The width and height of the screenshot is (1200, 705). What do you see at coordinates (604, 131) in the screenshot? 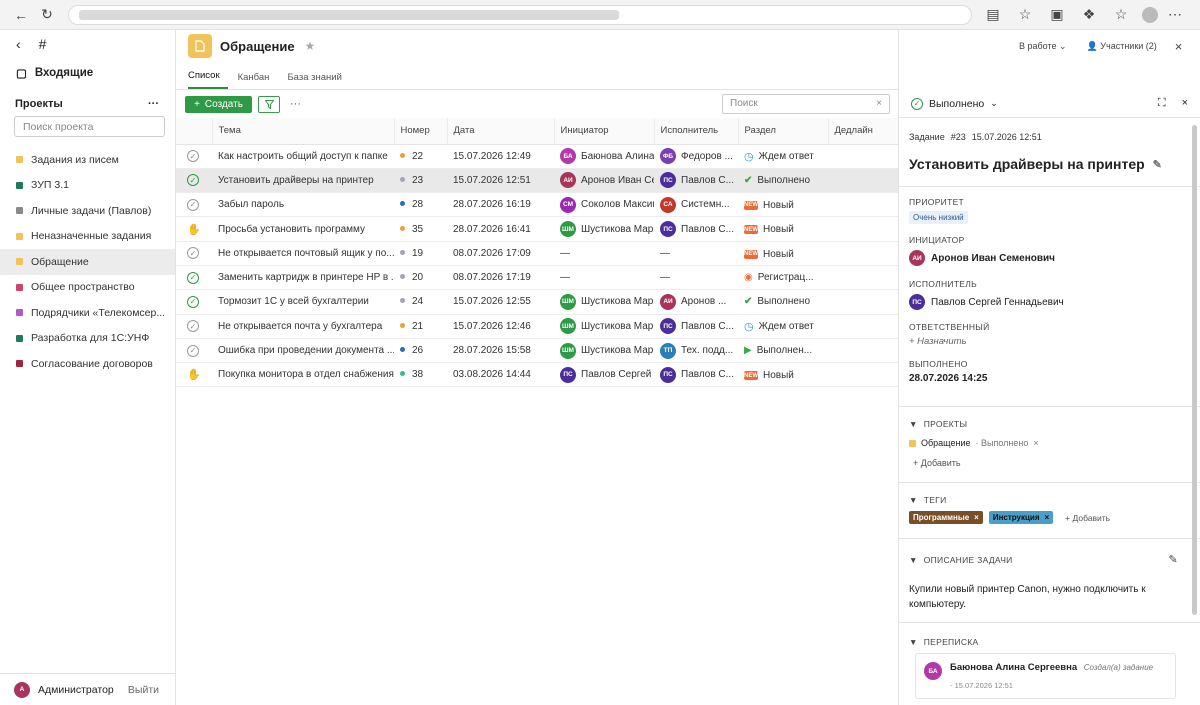
I see `column-header: Инициатор` at bounding box center [604, 131].